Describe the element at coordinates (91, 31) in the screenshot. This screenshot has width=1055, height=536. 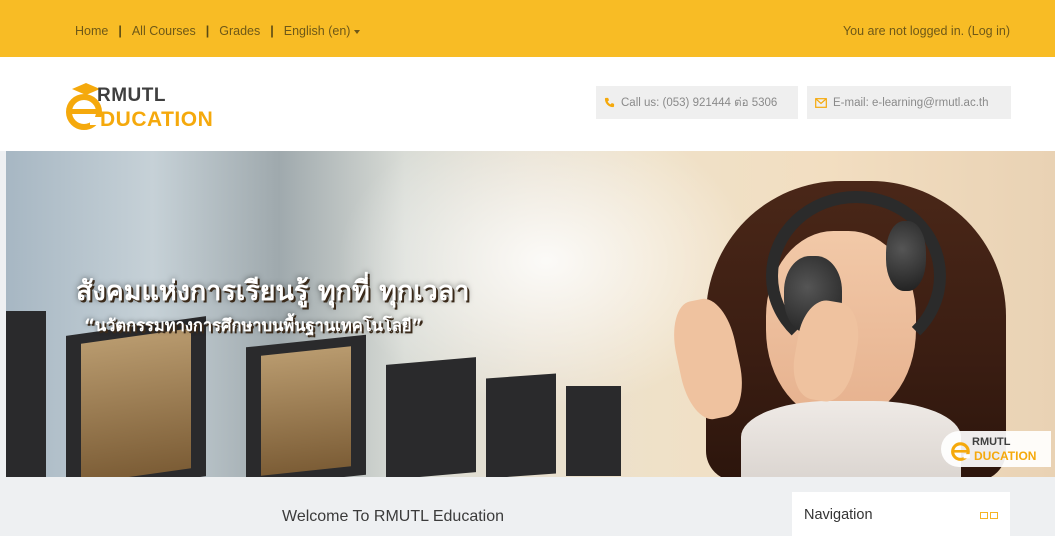
I see `nav-home-link: Home` at that location.